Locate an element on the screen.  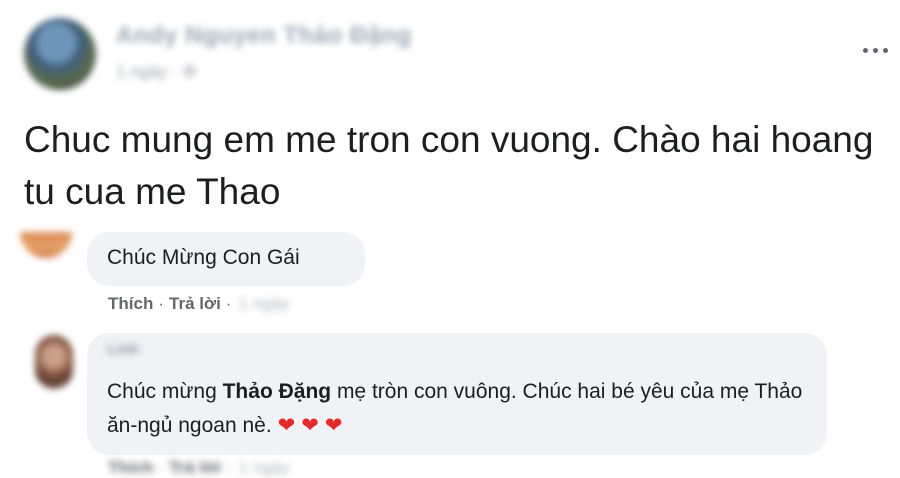
more-options-icon is located at coordinates (875, 50).